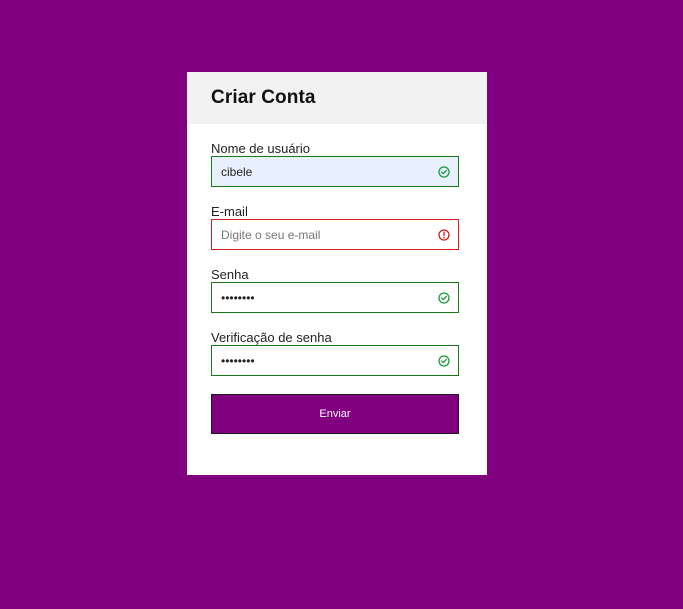 The image size is (683, 609). I want to click on password-check-input-wrapper, so click(335, 360).